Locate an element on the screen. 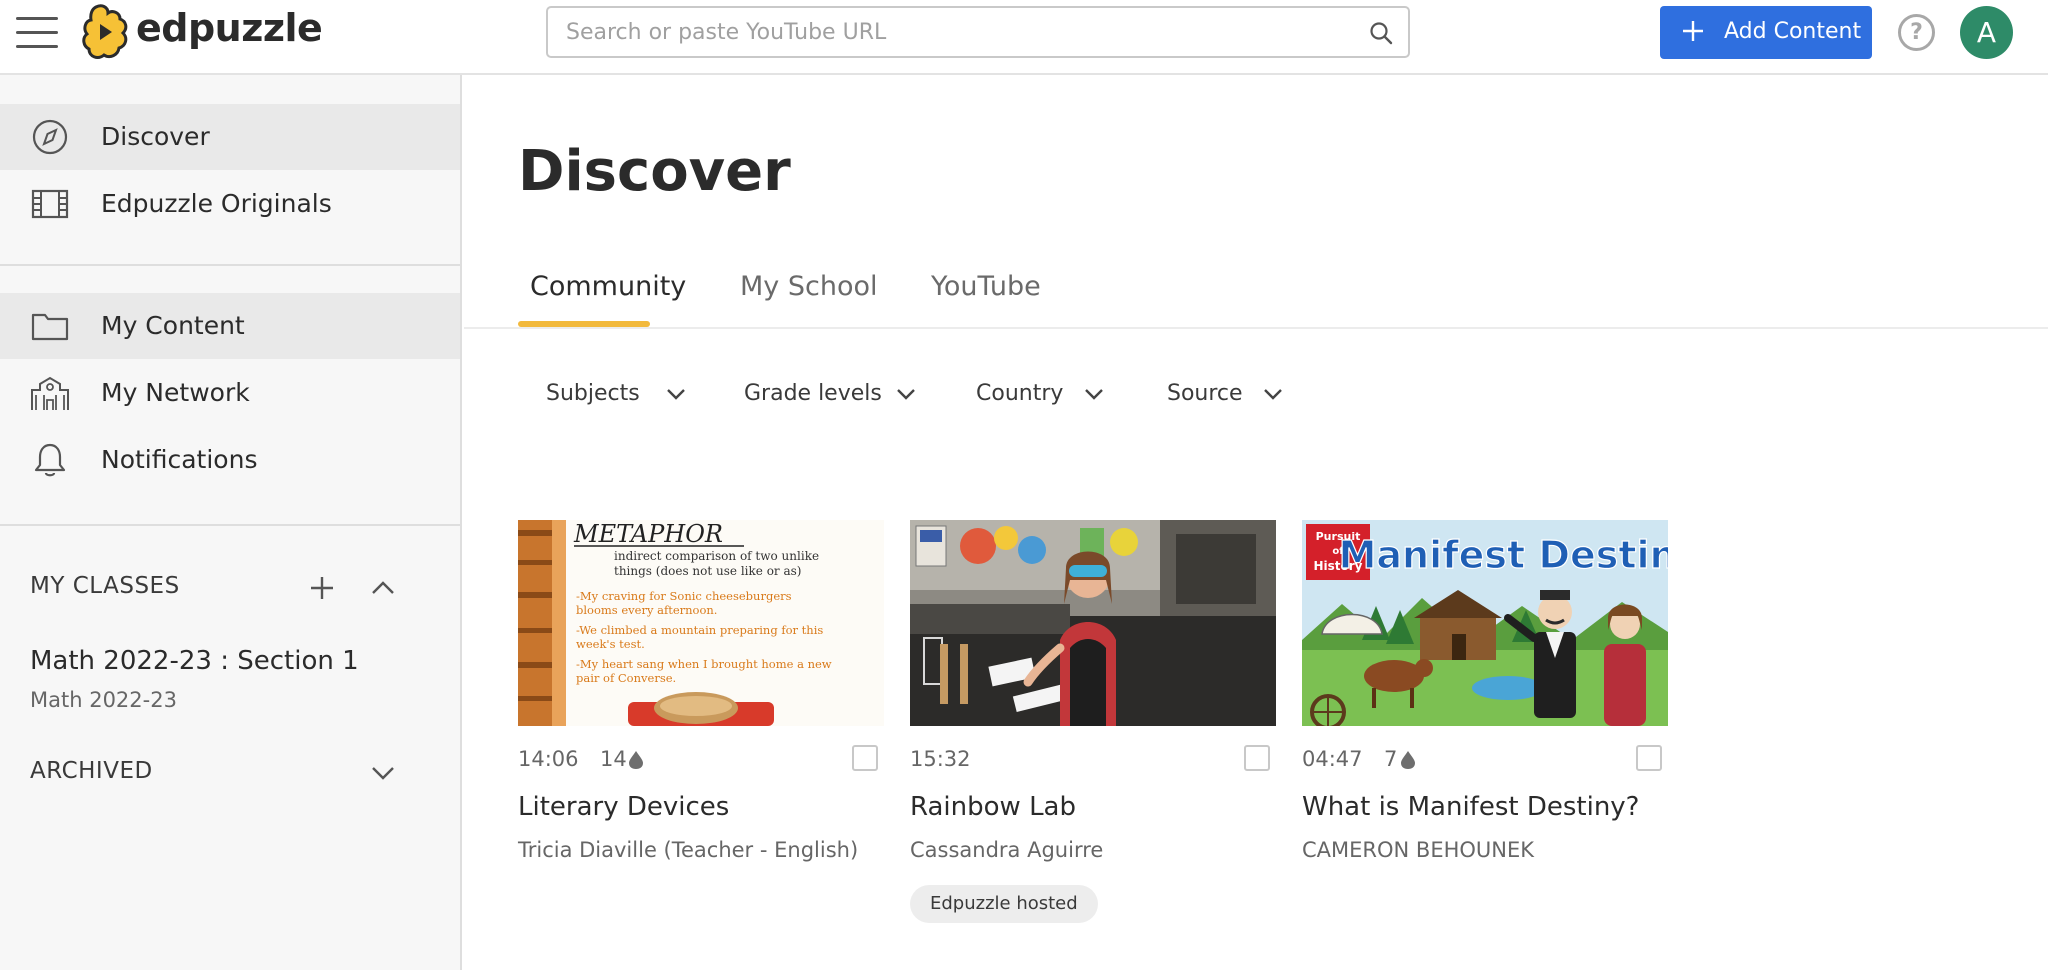 This screenshot has height=970, width=2048. thumb-text: blooms every afternoon. is located at coordinates (646, 610).